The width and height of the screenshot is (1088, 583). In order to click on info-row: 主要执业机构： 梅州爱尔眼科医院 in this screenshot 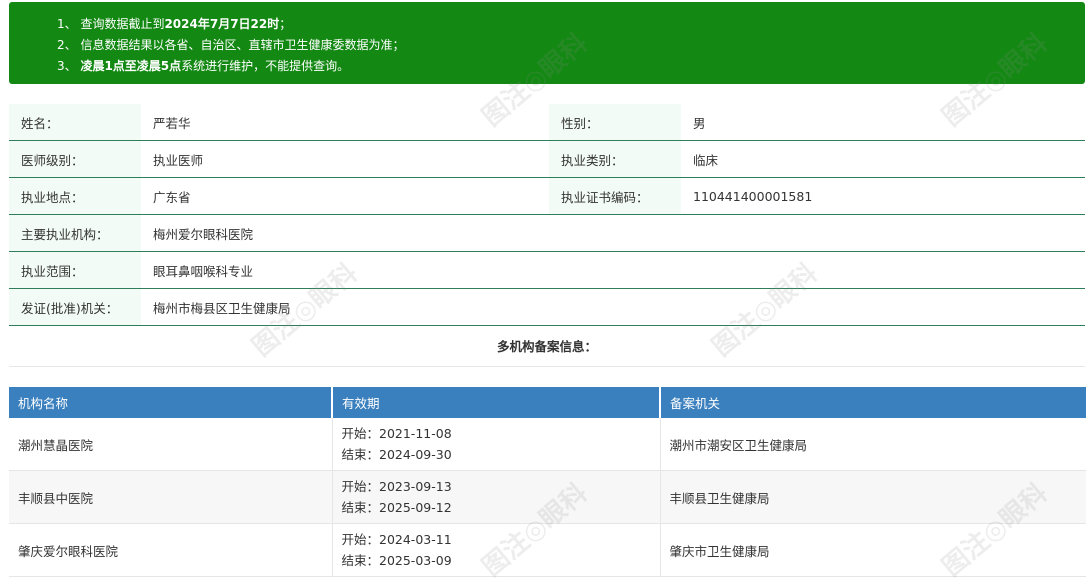, I will do `click(547, 233)`.